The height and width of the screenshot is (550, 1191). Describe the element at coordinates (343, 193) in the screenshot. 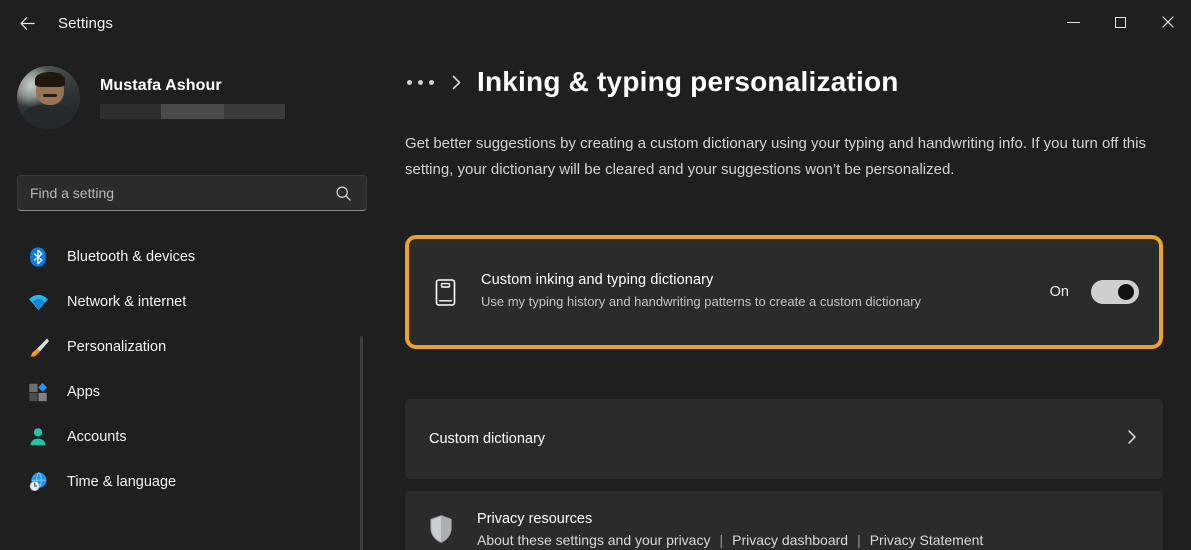

I see `search-icon` at that location.